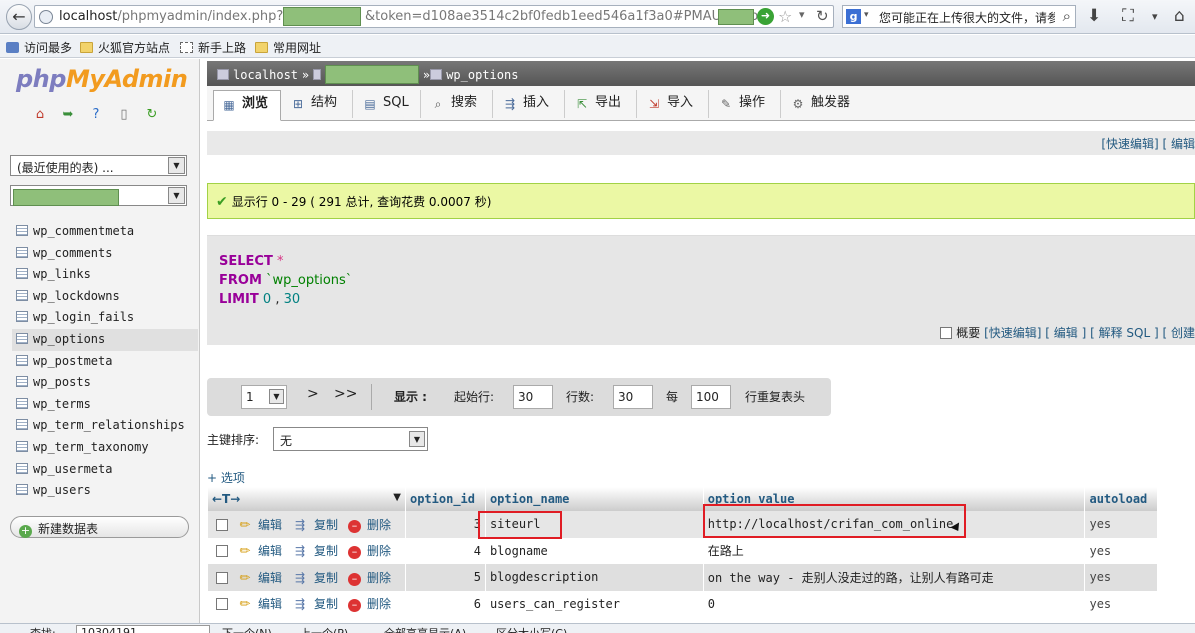 The height and width of the screenshot is (633, 1195). What do you see at coordinates (288, 47) in the screenshot?
I see `bookmark-common-sites: 常用网址` at bounding box center [288, 47].